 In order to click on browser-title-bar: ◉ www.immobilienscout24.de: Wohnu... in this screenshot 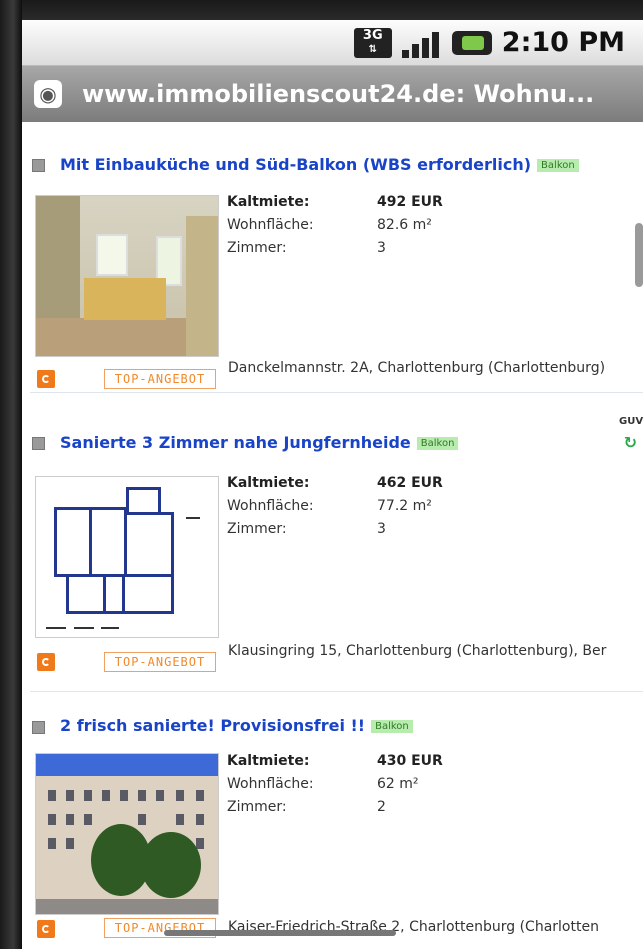, I will do `click(332, 94)`.